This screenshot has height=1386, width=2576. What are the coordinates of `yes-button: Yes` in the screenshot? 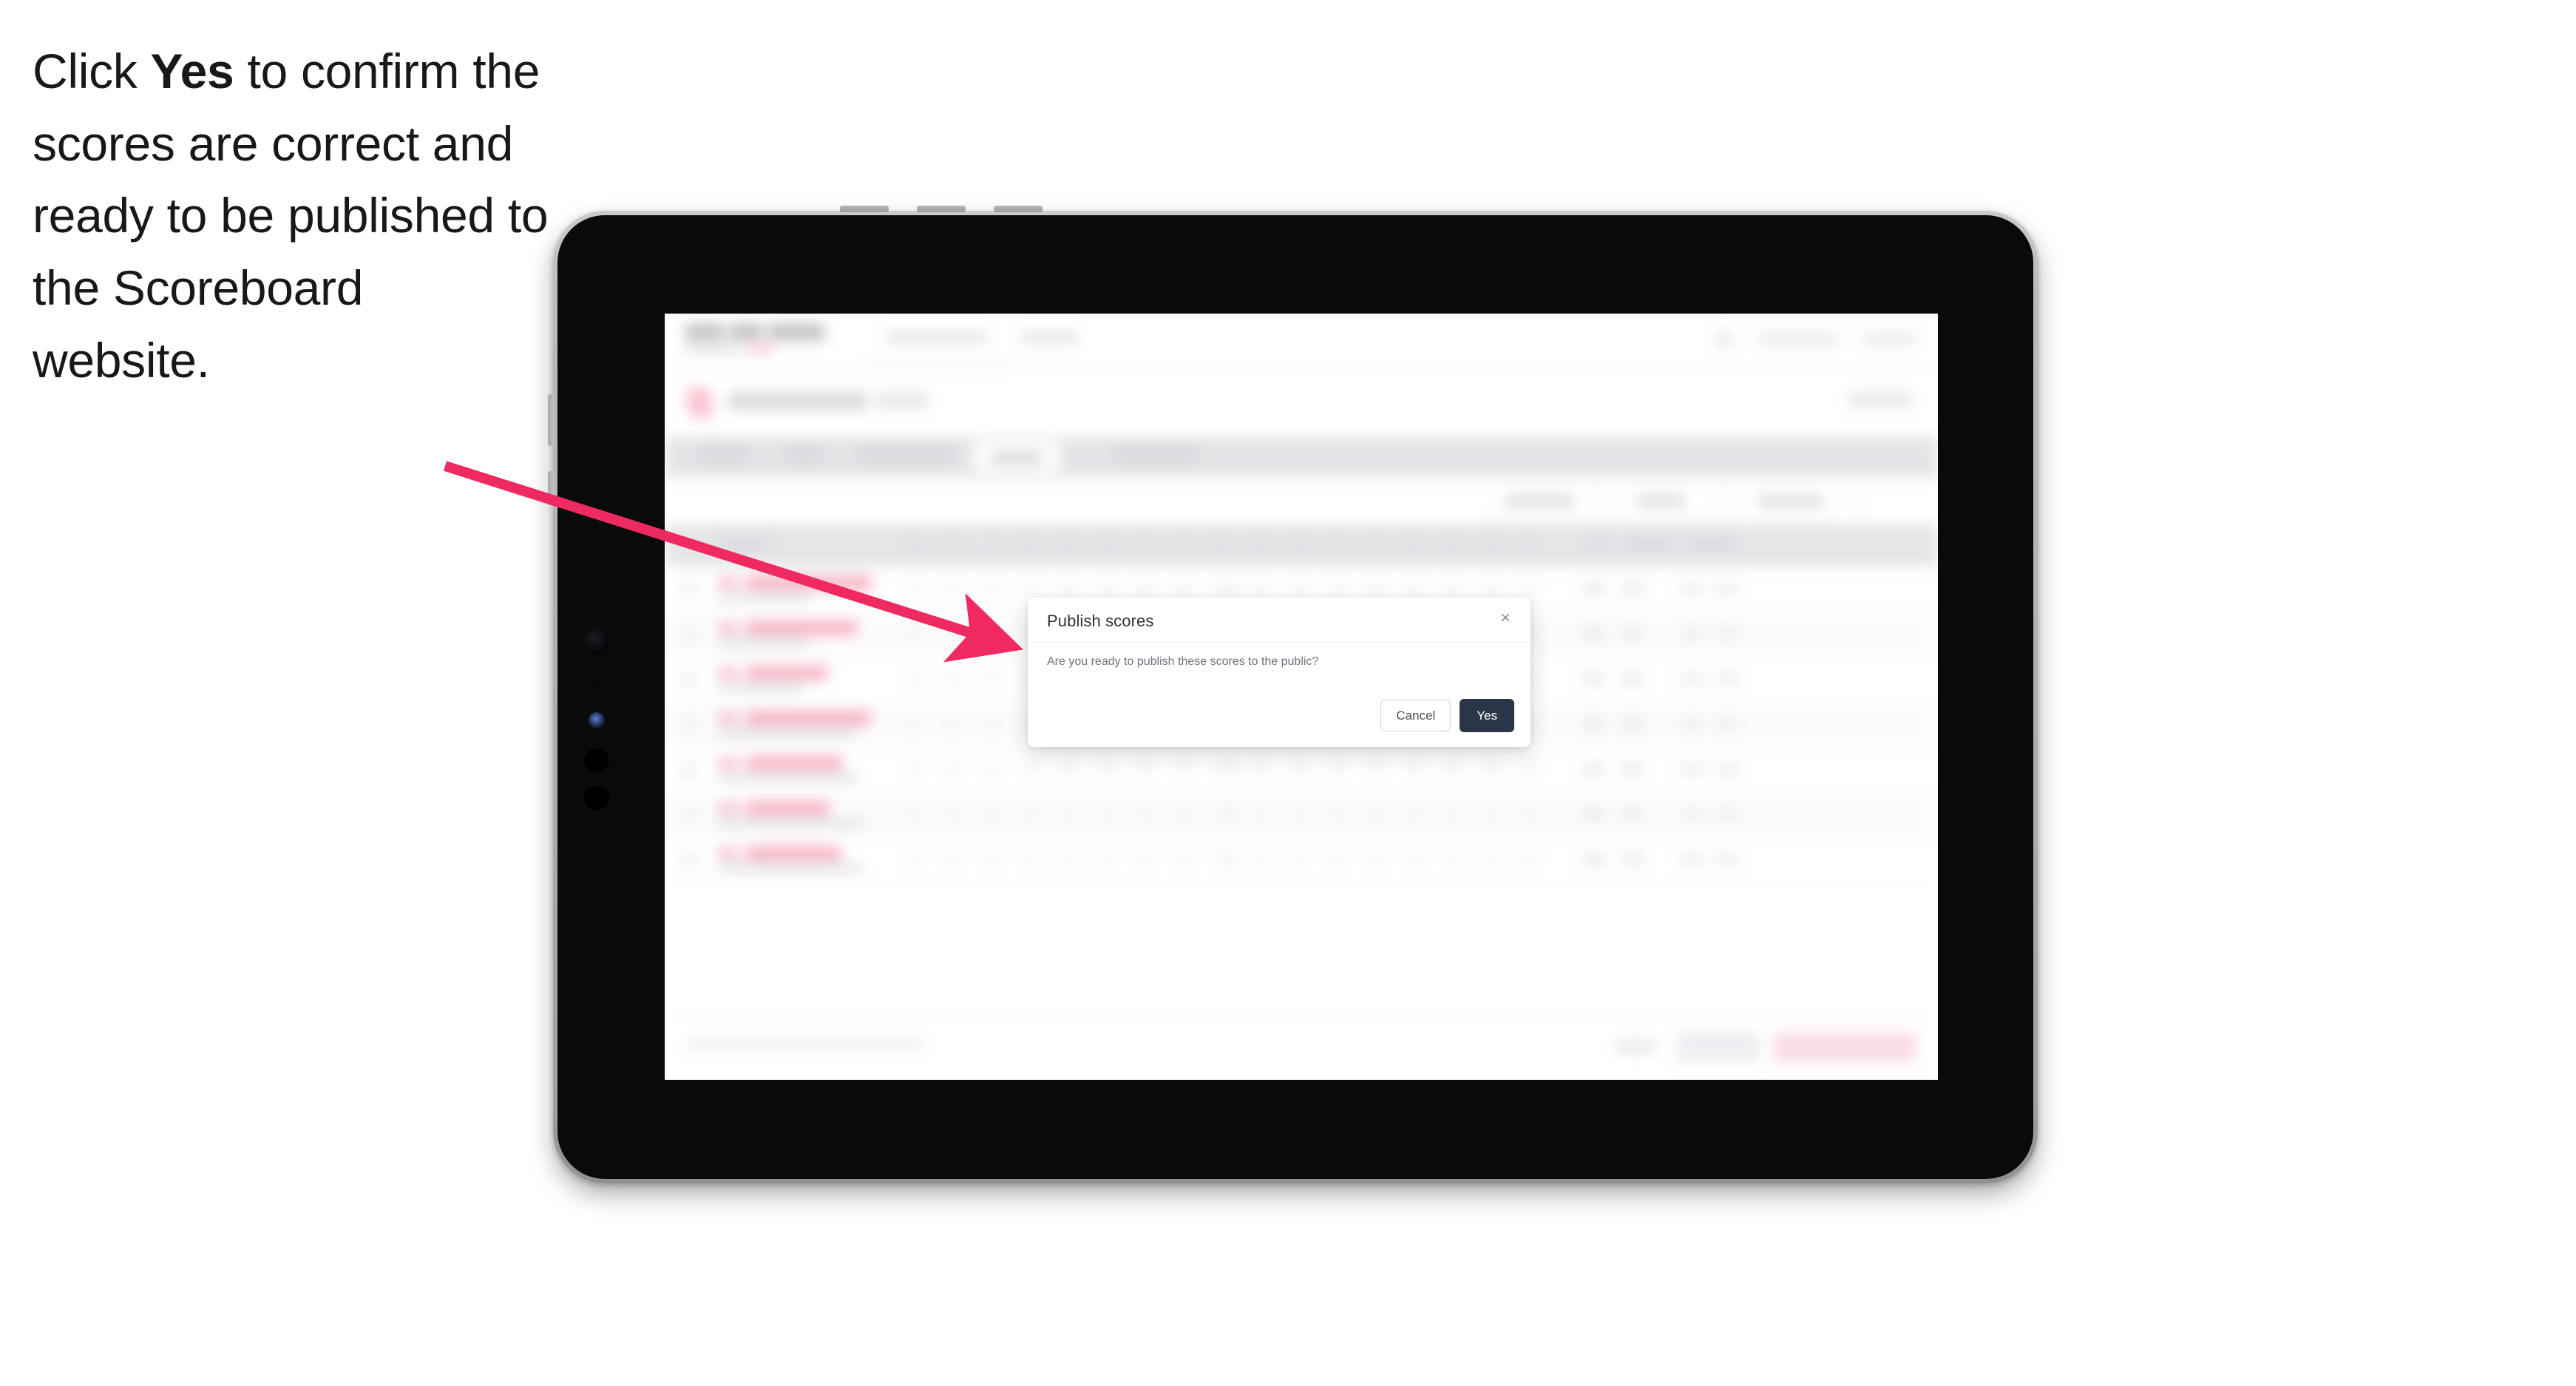 It's located at (1487, 715).